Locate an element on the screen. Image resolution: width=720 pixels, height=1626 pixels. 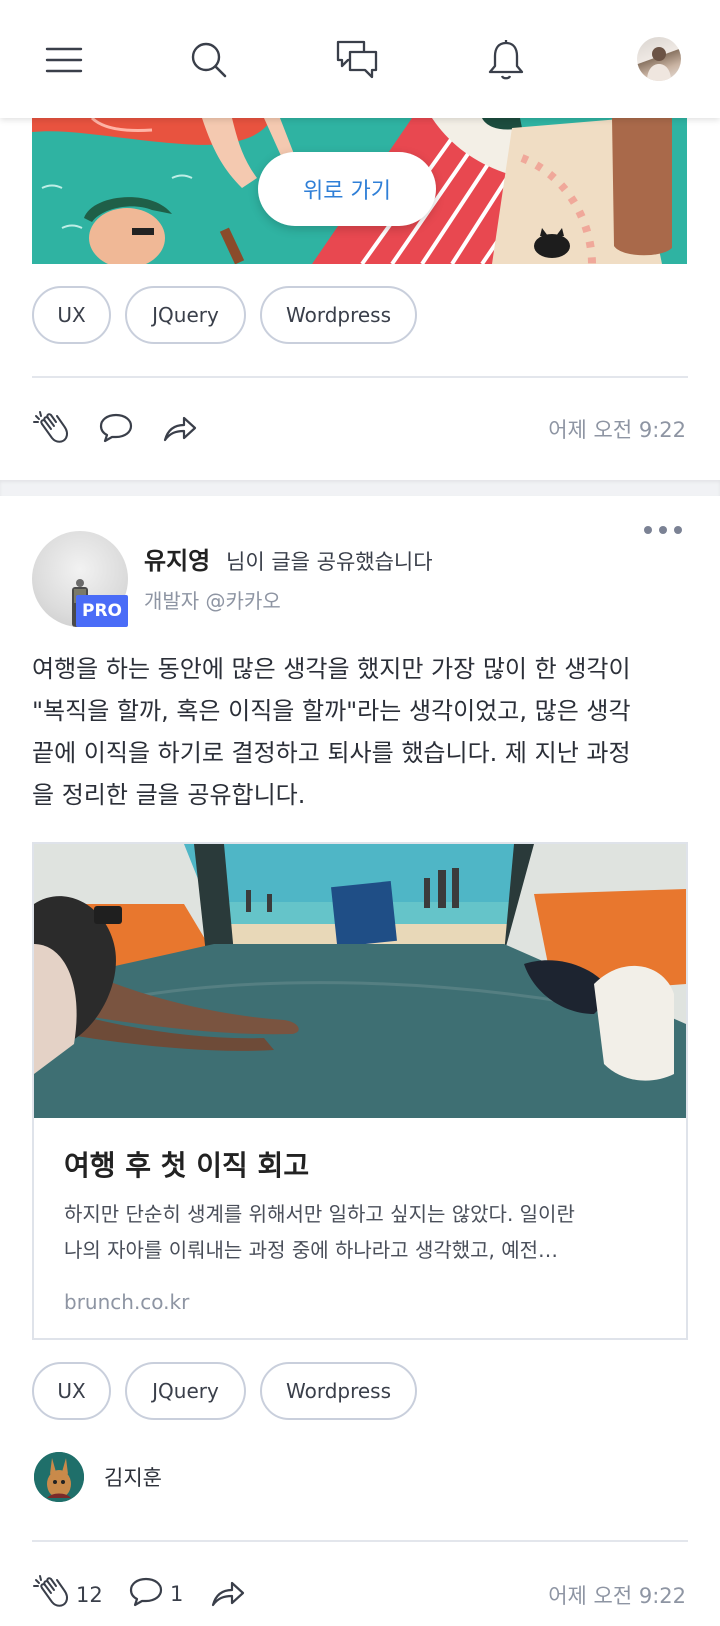
comment-button is located at coordinates (116, 430).